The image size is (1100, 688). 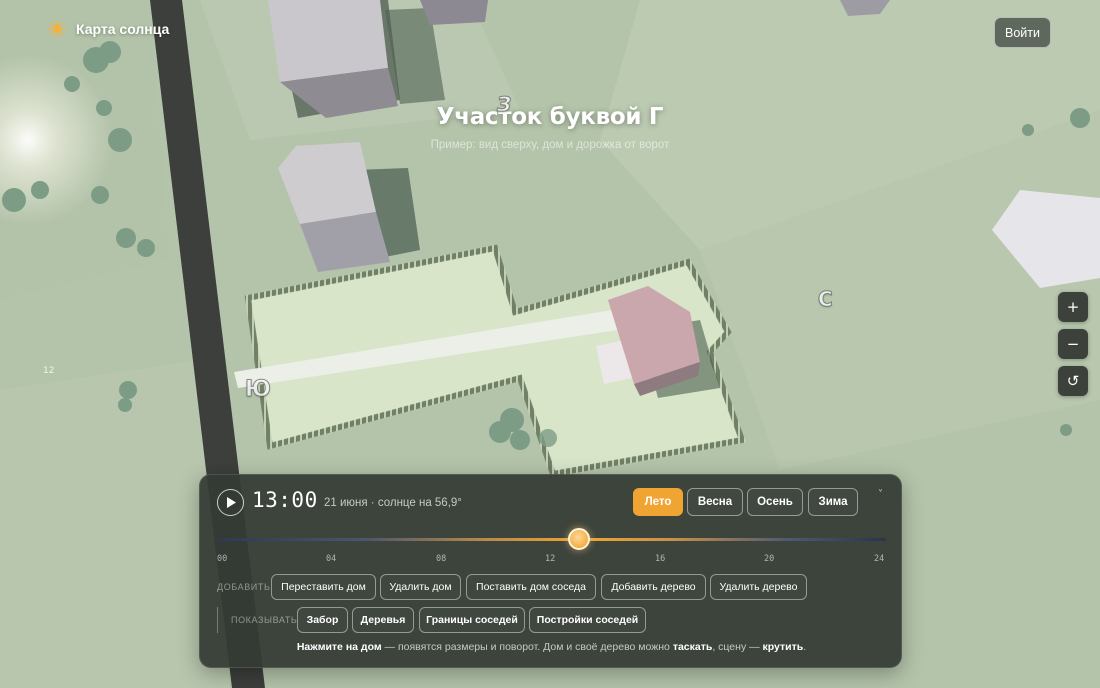 I want to click on time-slider-track, so click(x=551, y=539).